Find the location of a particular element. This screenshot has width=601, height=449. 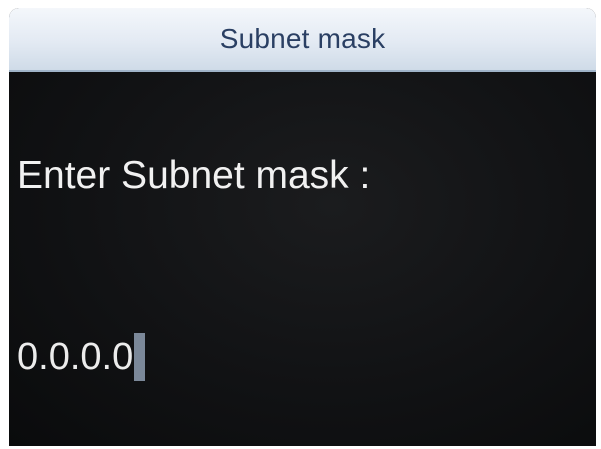

title-bar: Subnet mask is located at coordinates (302, 40).